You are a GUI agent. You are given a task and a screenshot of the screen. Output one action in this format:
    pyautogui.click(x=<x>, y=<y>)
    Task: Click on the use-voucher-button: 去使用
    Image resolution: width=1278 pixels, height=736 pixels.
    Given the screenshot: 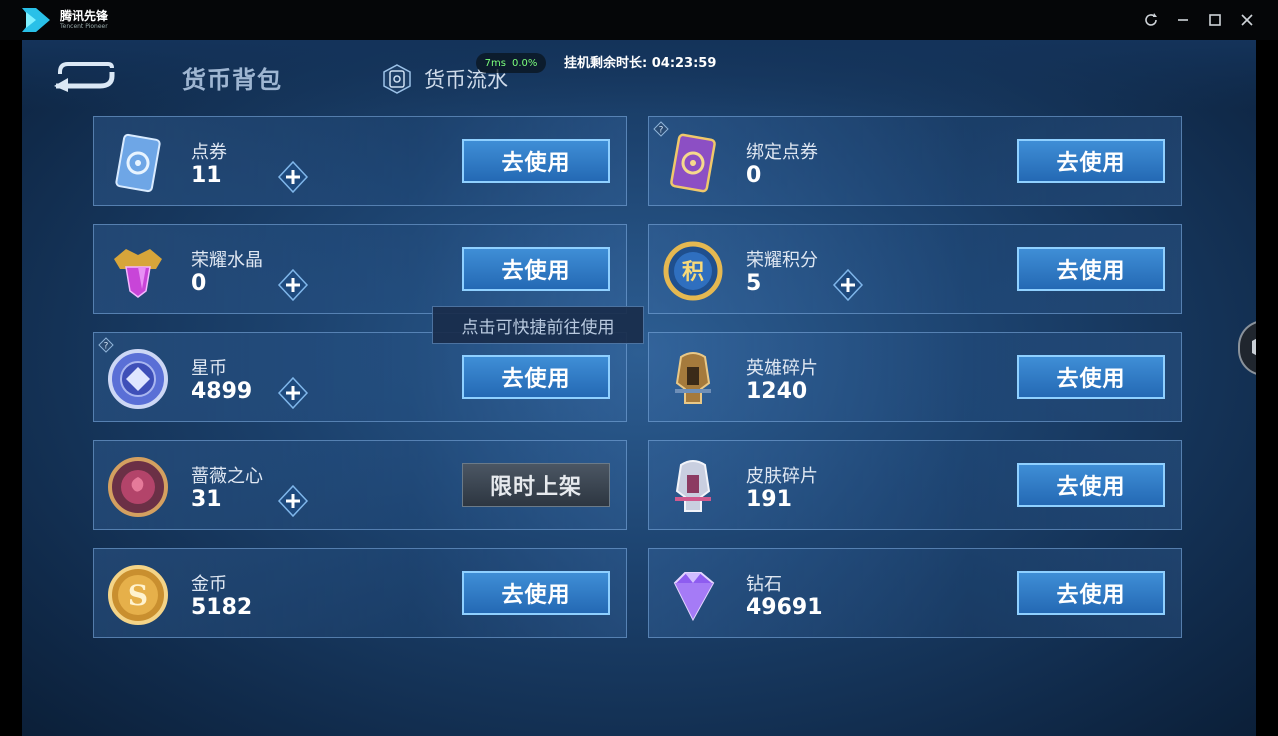 What is the action you would take?
    pyautogui.click(x=536, y=161)
    